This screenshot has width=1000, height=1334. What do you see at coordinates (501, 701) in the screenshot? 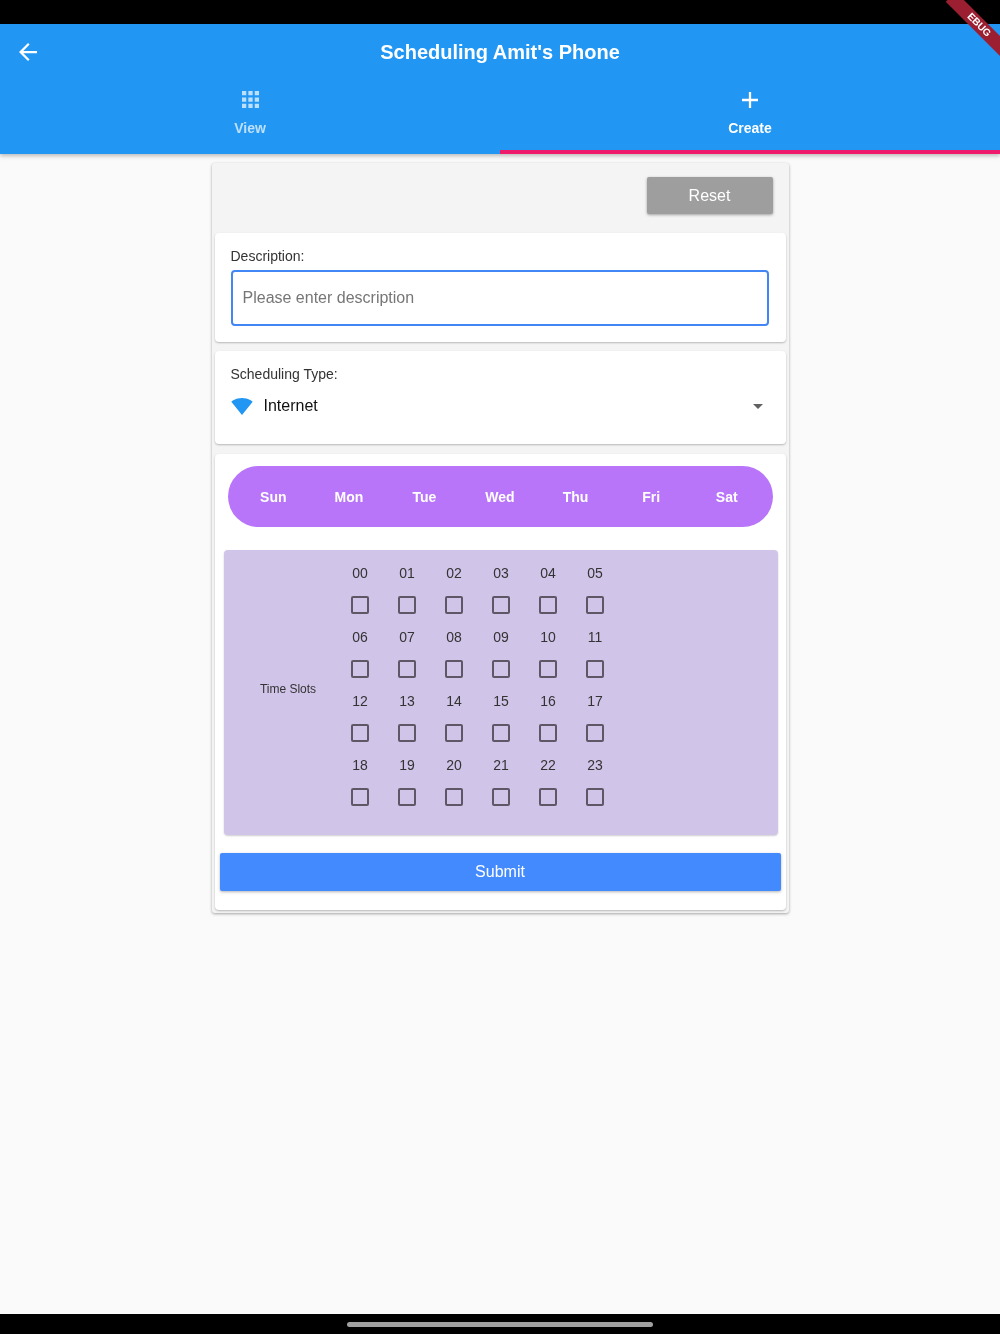
I see `hour-label: 15` at bounding box center [501, 701].